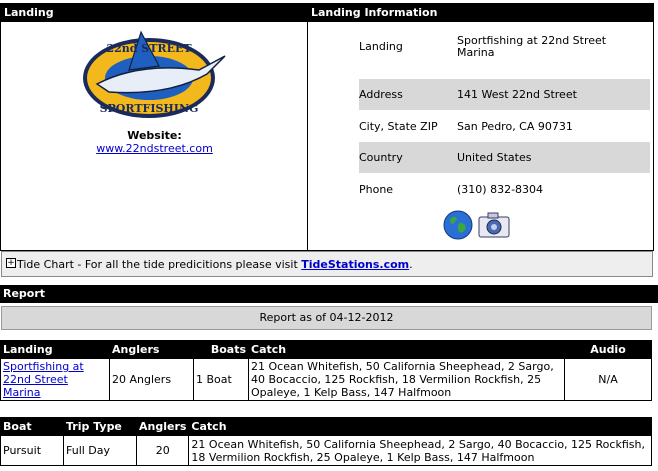  Describe the element at coordinates (515, 126) in the screenshot. I see `info-value: San Pedro, CA 90731` at that location.